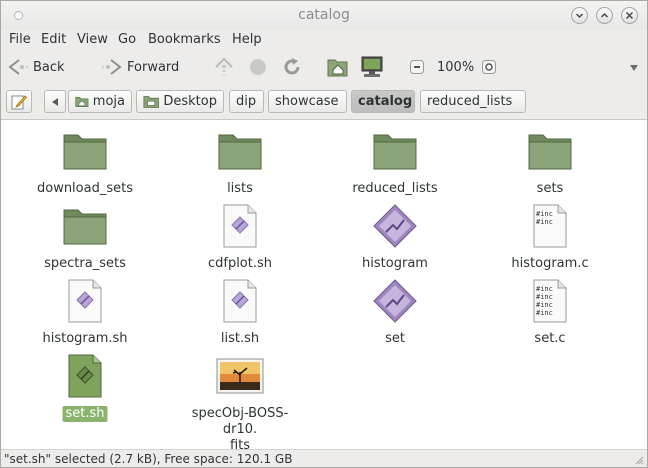 The image size is (648, 468). I want to click on reload-icon, so click(292, 66).